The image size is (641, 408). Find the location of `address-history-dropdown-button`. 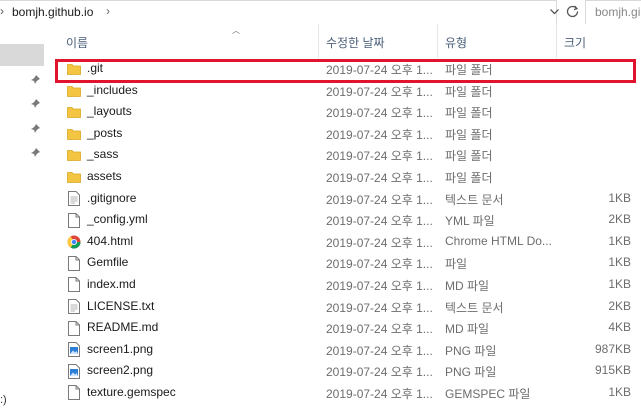

address-history-dropdown-button is located at coordinates (554, 11).